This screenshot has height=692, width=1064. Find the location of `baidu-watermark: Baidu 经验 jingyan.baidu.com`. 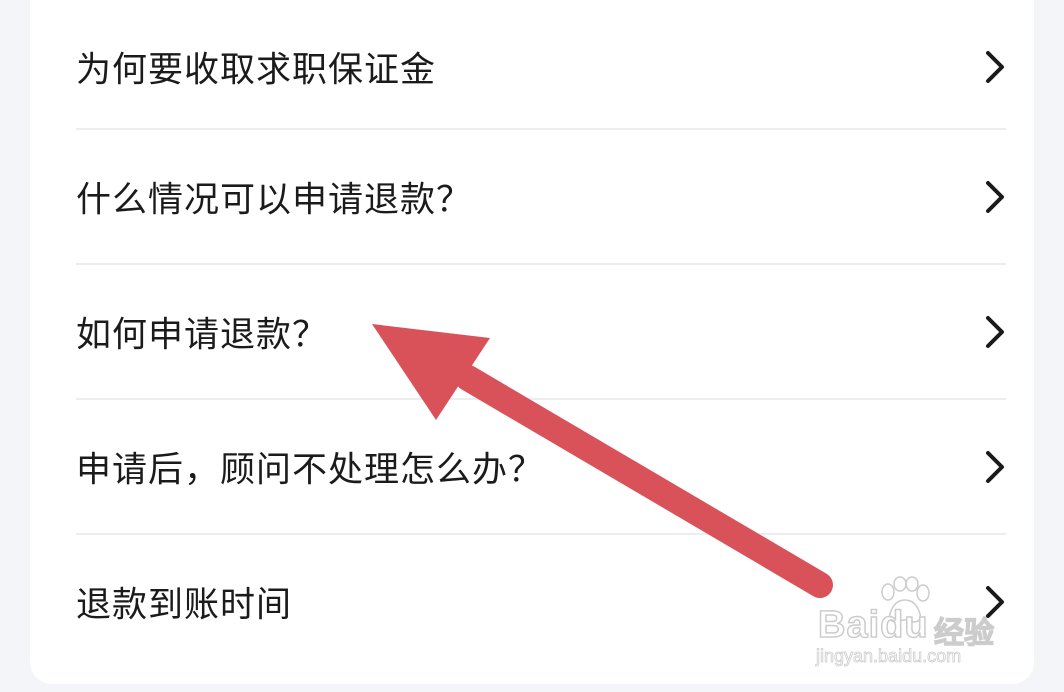

baidu-watermark: Baidu 经验 jingyan.baidu.com is located at coordinates (912, 620).